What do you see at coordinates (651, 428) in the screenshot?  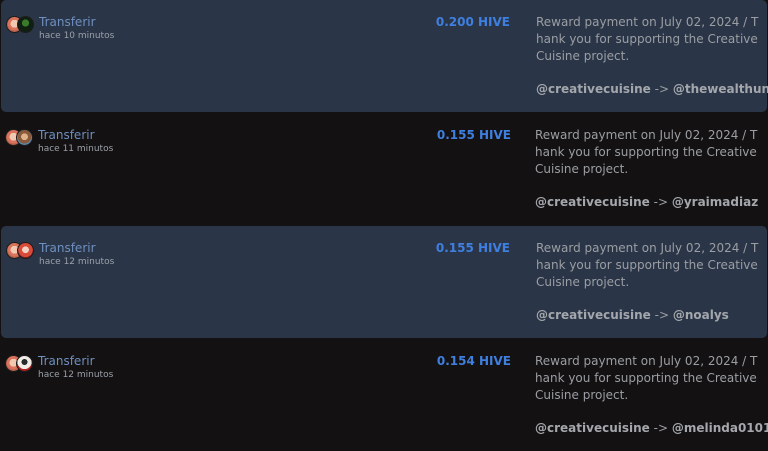 I see `account-route: @creativecuisine -> @melinda010100` at bounding box center [651, 428].